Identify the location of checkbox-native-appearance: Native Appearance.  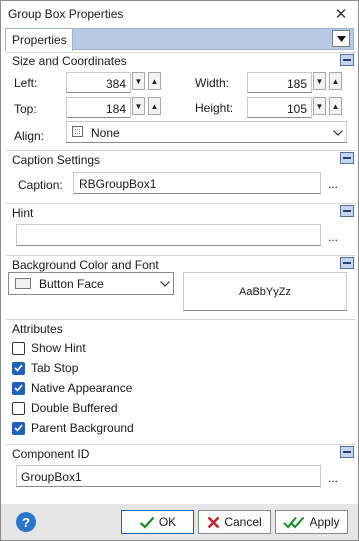
(72, 388).